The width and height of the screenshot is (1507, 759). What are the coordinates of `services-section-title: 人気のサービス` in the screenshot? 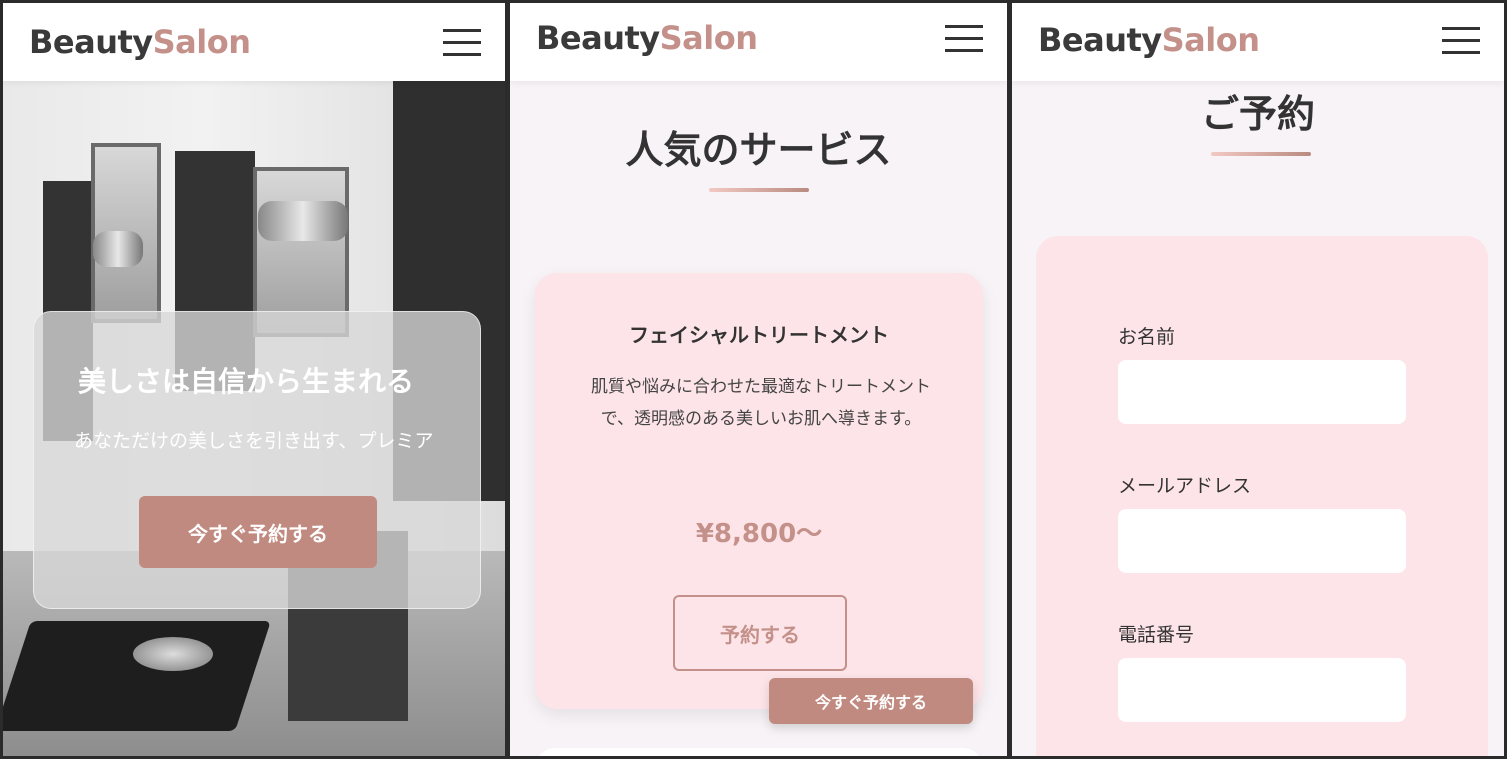 It's located at (758, 150).